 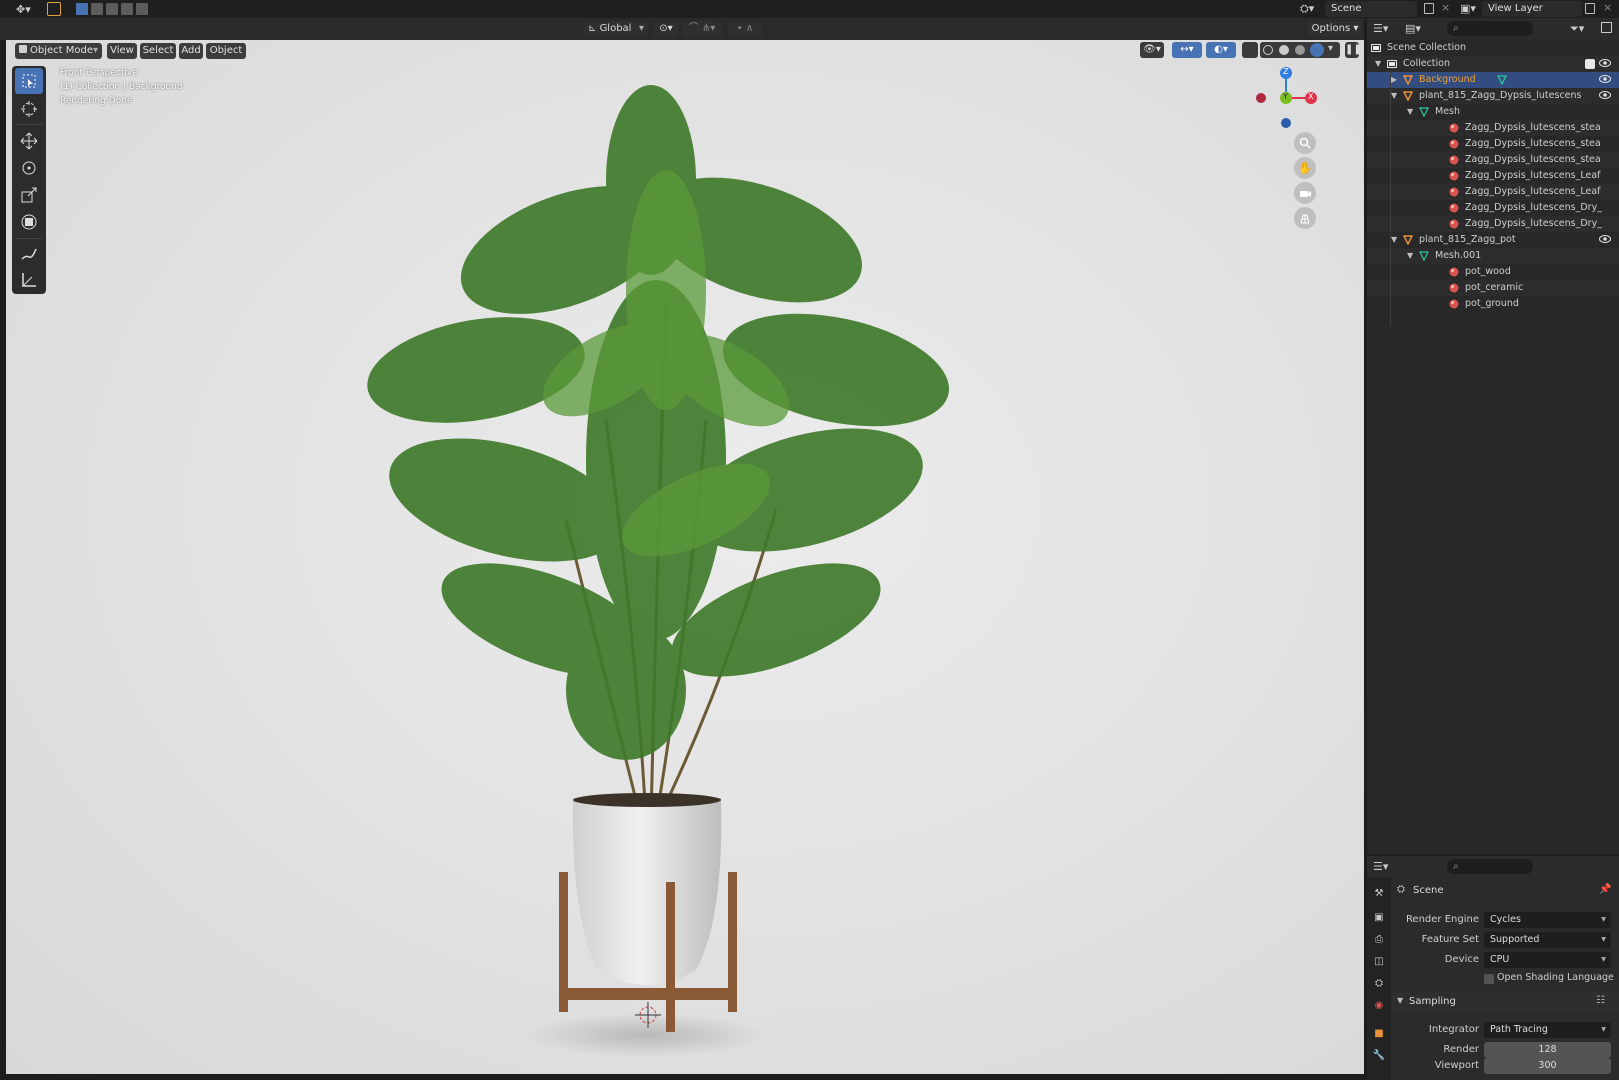 What do you see at coordinates (1448, 111) in the screenshot?
I see `outliner-row-label: Mesh` at bounding box center [1448, 111].